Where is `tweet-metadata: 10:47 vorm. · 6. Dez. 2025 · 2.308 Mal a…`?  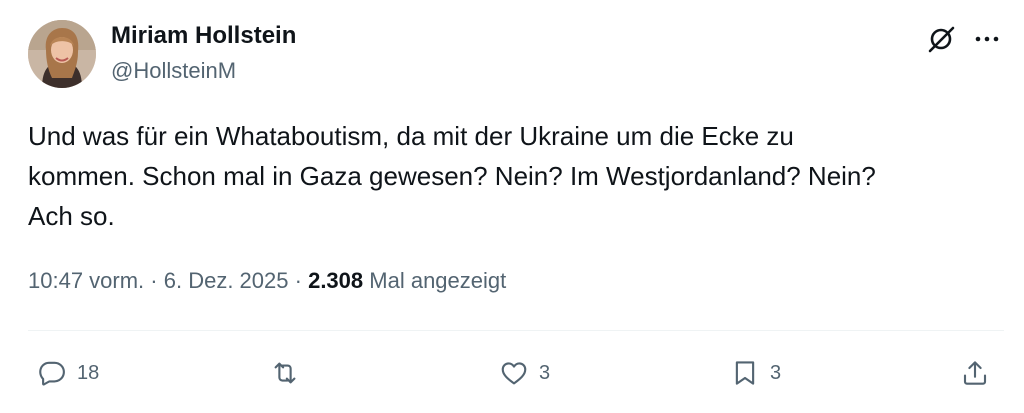
tweet-metadata: 10:47 vorm. · 6. Dez. 2025 · 2.308 Mal a… is located at coordinates (267, 281).